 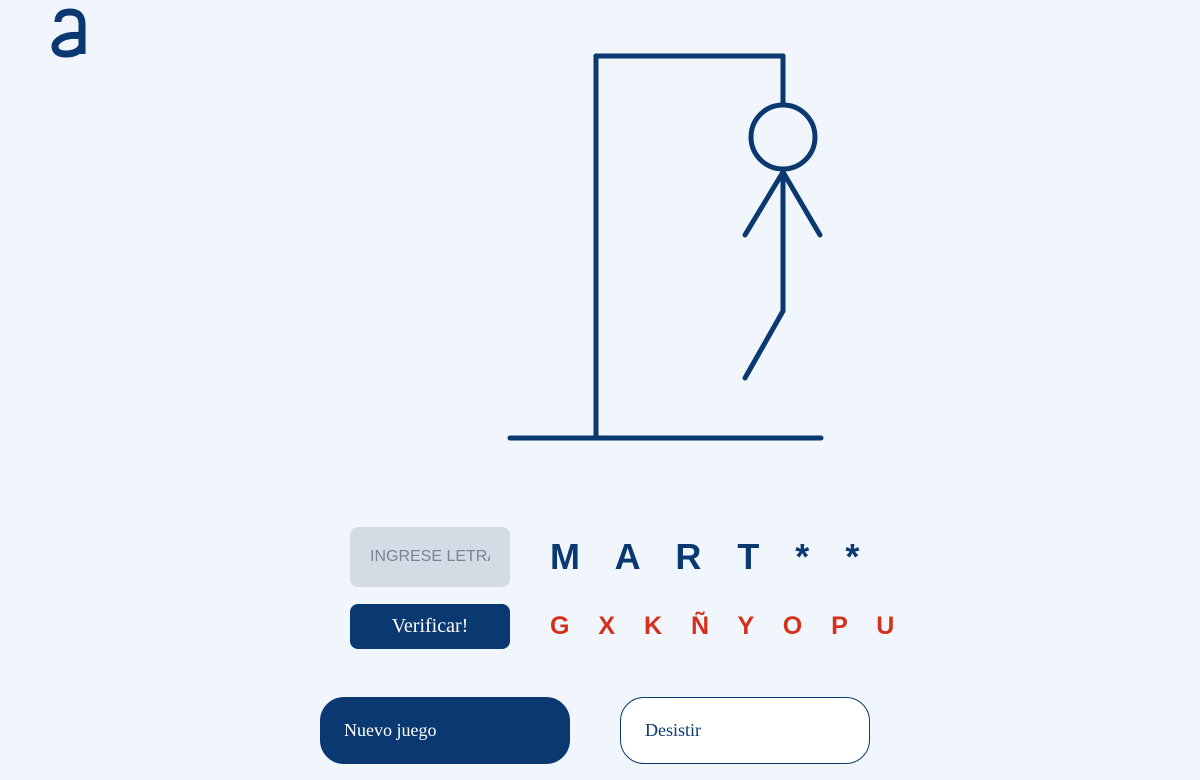 What do you see at coordinates (430, 626) in the screenshot?
I see `verify-button: Verificar!` at bounding box center [430, 626].